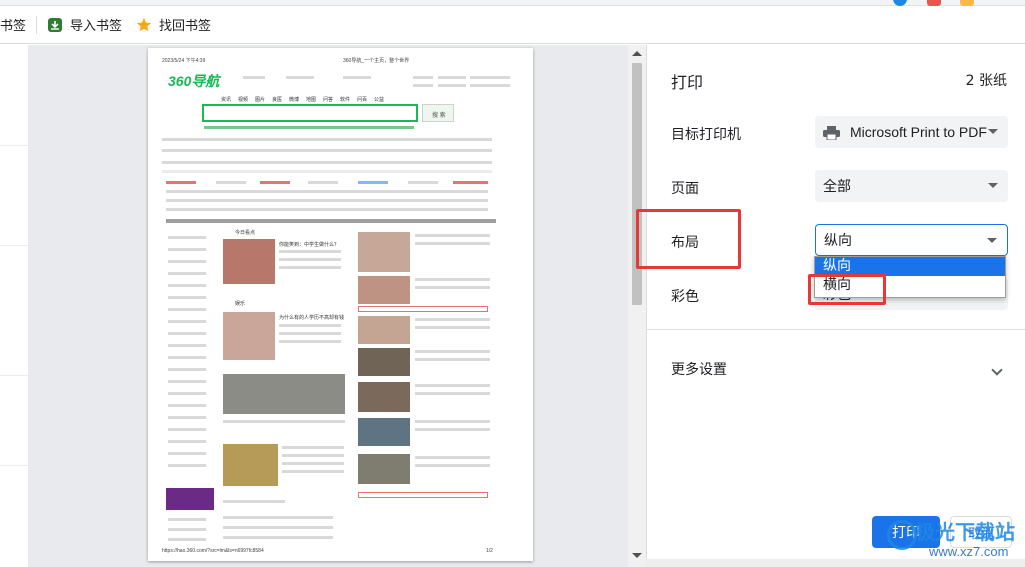 This screenshot has height=567, width=1025. I want to click on preview-nav-tab: 良医, so click(277, 100).